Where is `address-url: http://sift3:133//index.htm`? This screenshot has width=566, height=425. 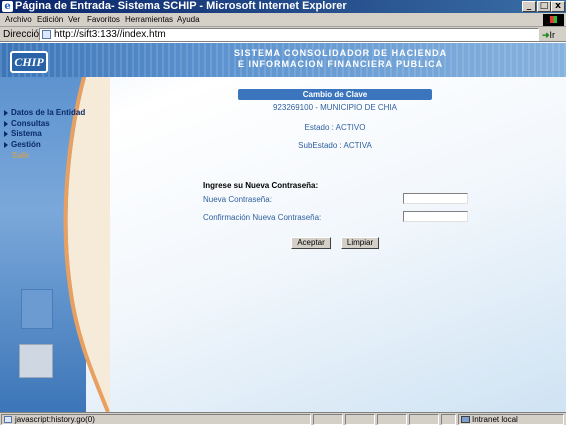
address-url: http://sift3:133//index.htm is located at coordinates (110, 34).